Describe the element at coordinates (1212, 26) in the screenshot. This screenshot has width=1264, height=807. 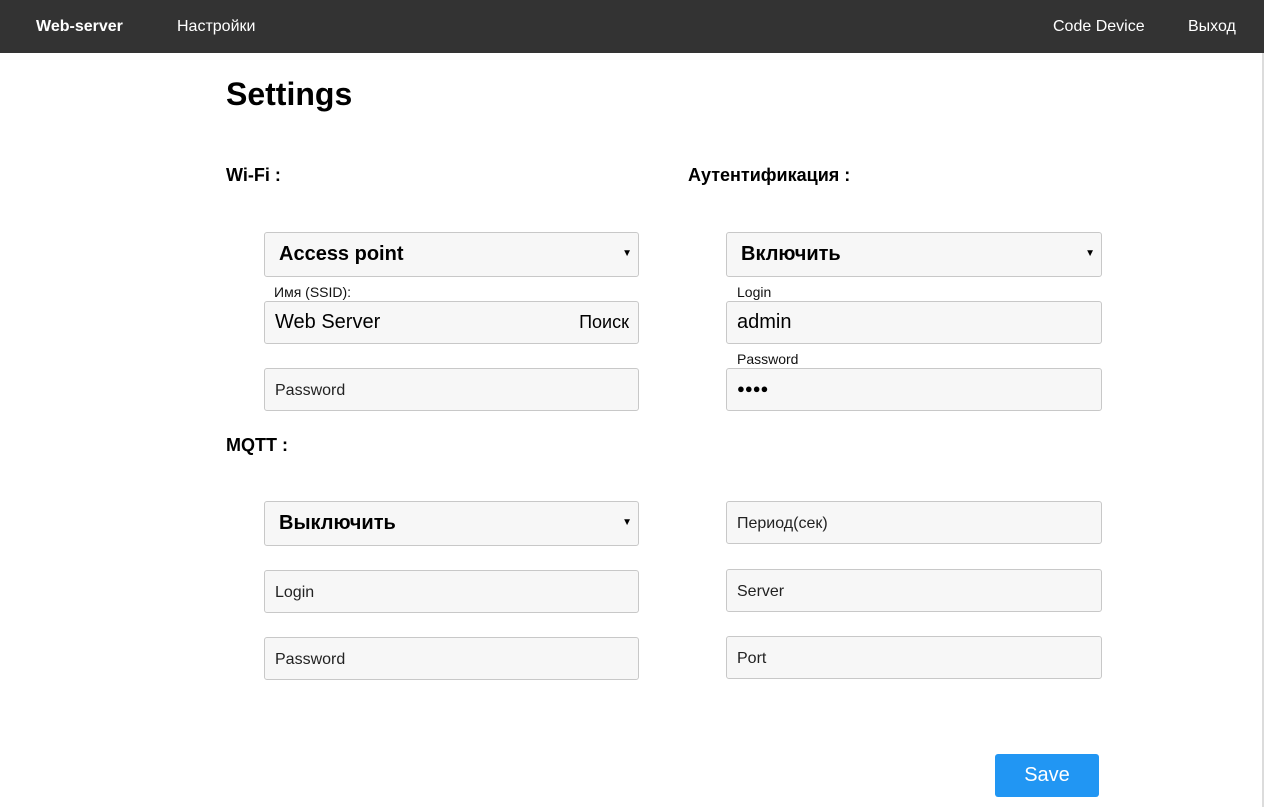
I see `nav-exit-link: Выход` at that location.